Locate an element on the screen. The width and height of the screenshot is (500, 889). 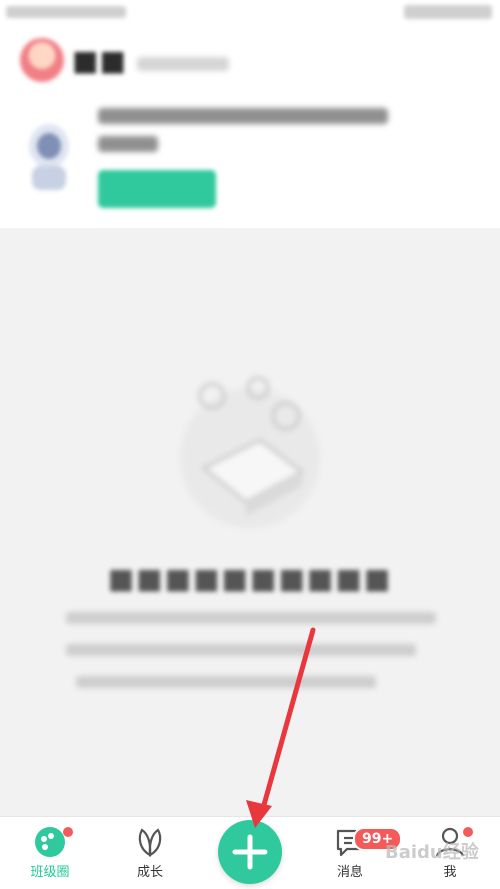
invite-card is located at coordinates (250, 163).